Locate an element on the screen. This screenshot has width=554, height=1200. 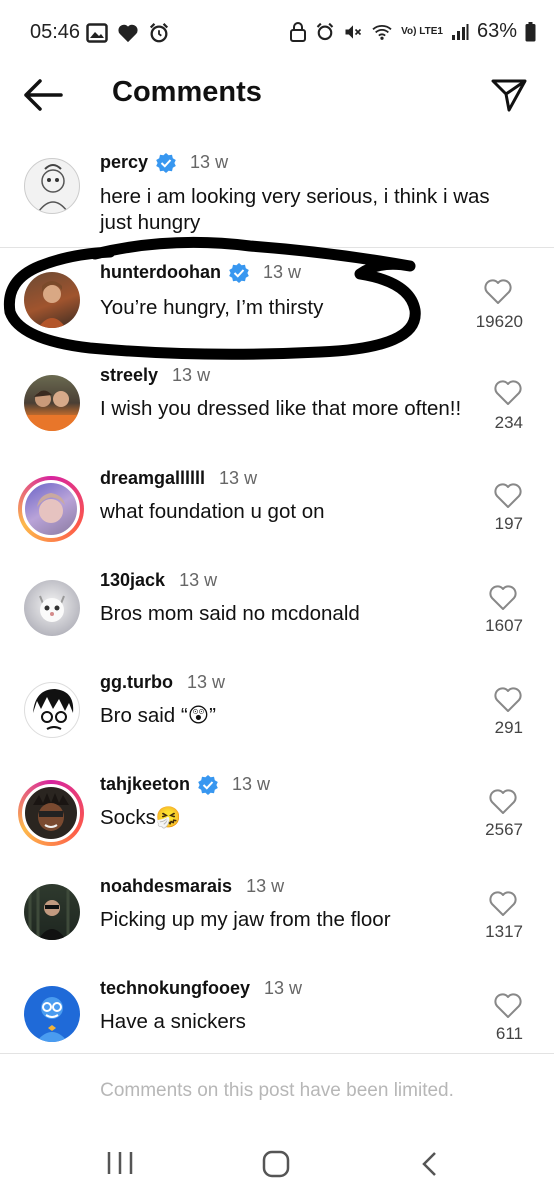
comments-header: Comments is located at coordinates (277, 96).